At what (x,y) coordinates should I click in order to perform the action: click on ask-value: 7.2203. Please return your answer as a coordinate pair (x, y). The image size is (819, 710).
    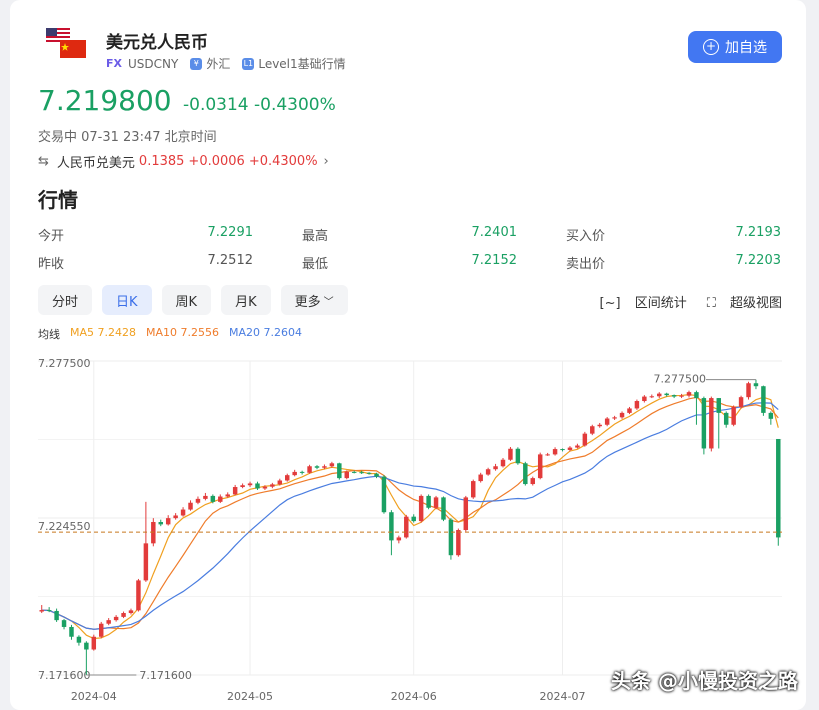
    Looking at the image, I should click on (758, 260).